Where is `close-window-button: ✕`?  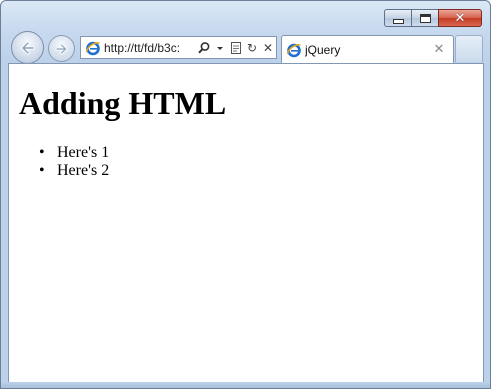 close-window-button: ✕ is located at coordinates (460, 18).